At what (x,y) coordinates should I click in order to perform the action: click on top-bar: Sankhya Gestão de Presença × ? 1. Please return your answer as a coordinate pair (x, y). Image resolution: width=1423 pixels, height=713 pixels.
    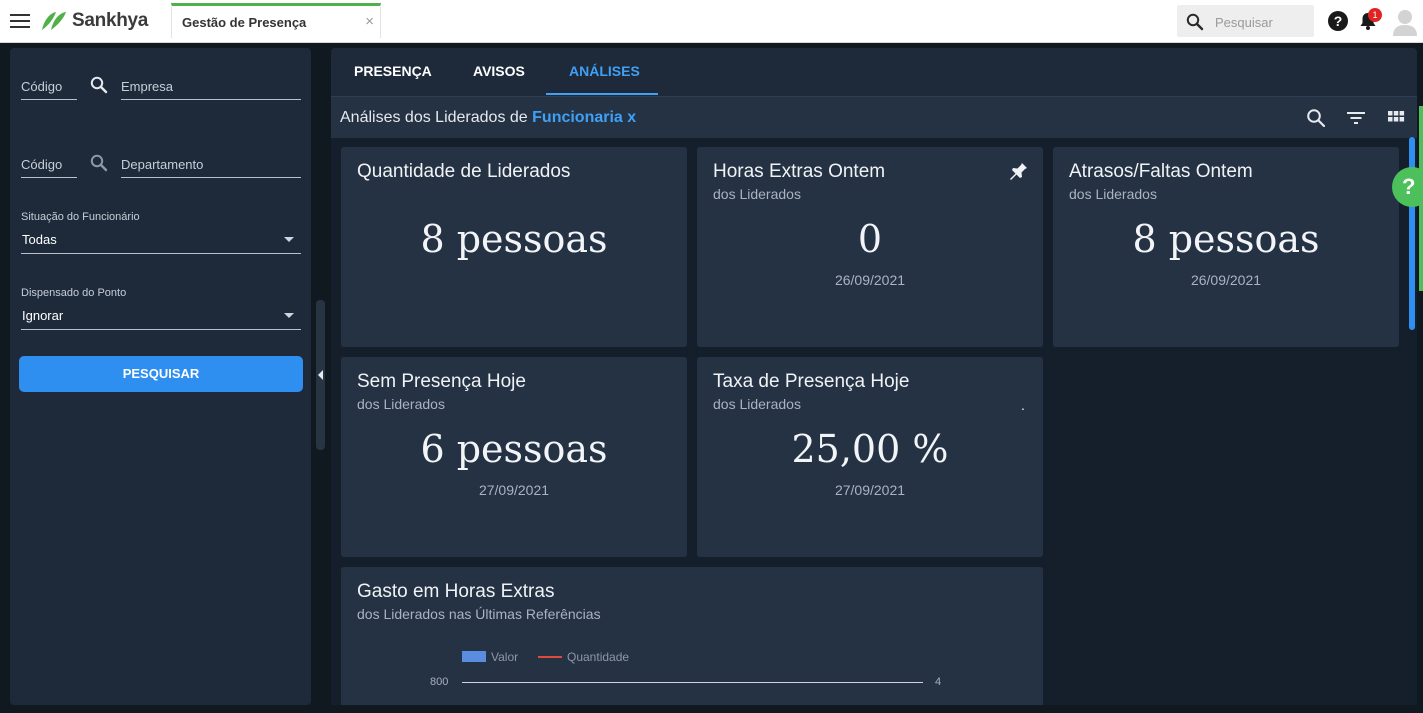
    Looking at the image, I should click on (711, 21).